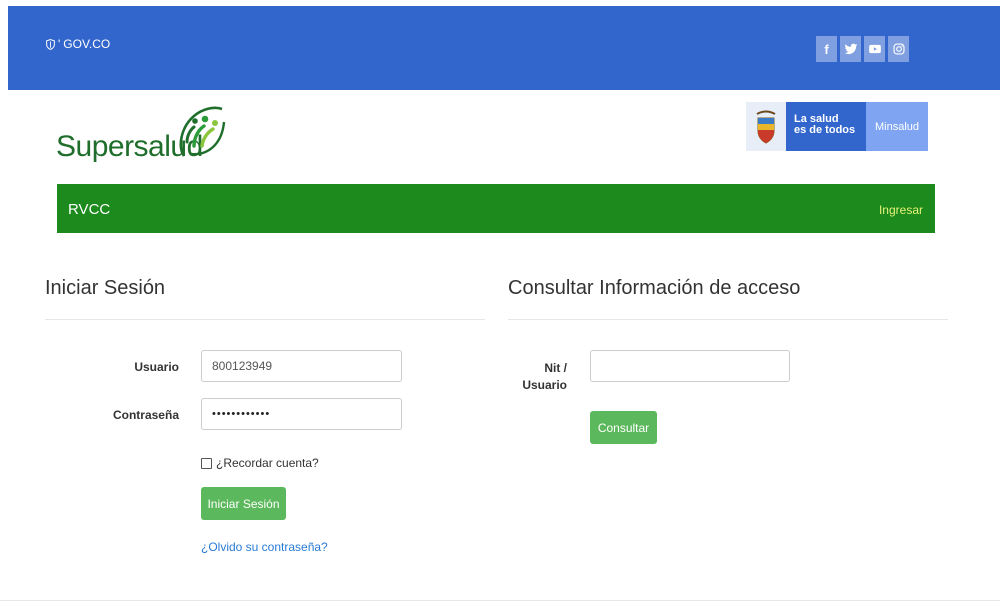  I want to click on remember-account: ¿Recordar cuenta?, so click(260, 463).